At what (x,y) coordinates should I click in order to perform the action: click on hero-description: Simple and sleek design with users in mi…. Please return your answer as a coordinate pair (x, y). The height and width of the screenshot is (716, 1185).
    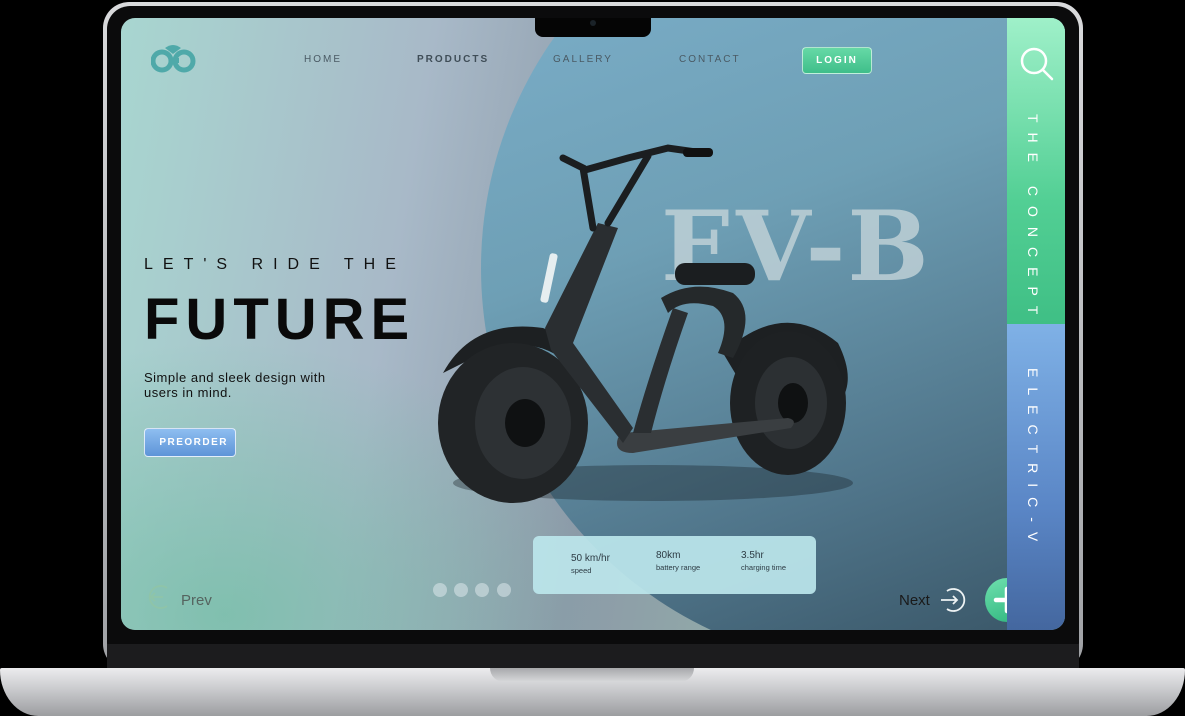
    Looking at the image, I should click on (235, 385).